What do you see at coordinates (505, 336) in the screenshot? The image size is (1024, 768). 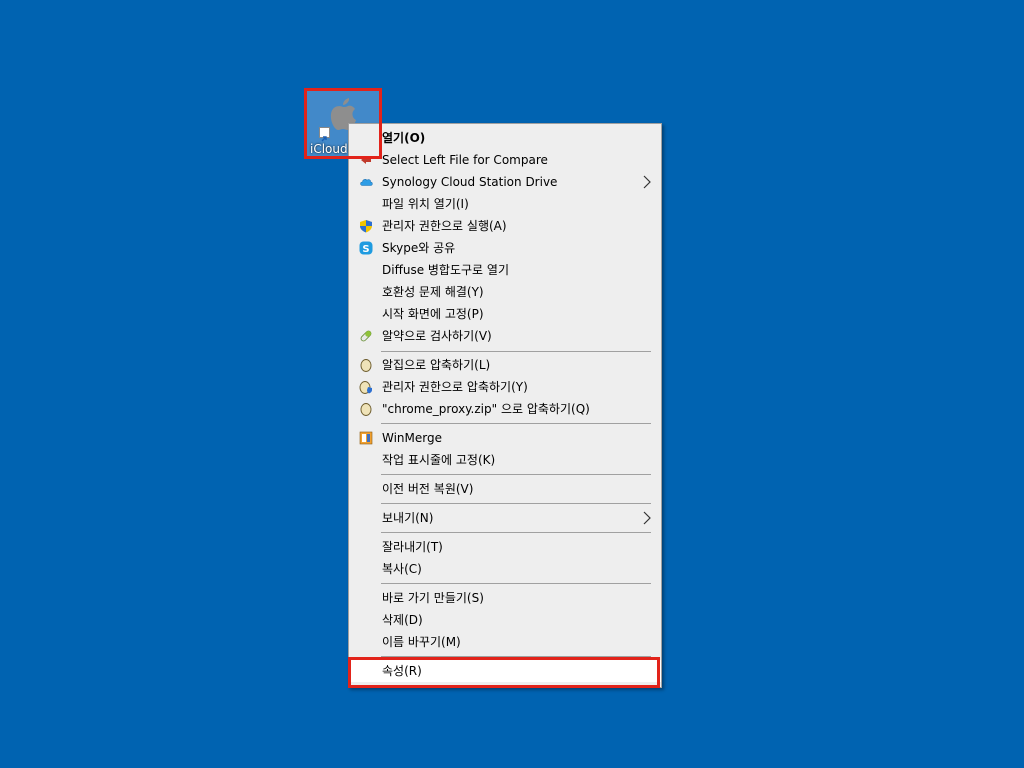 I see `menu-item-alyac-scan: 알약으로 검사하기(V)` at bounding box center [505, 336].